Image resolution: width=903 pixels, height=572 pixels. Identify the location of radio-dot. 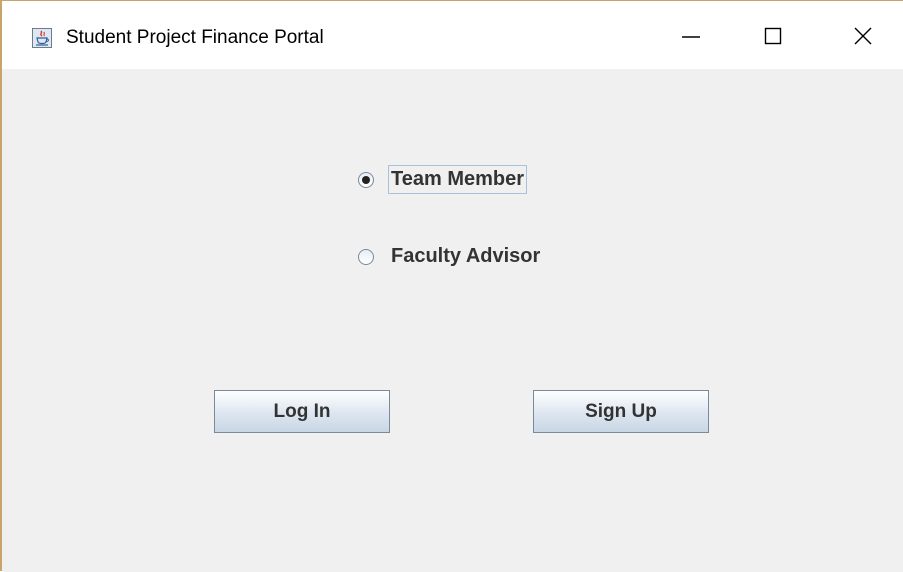
(366, 179).